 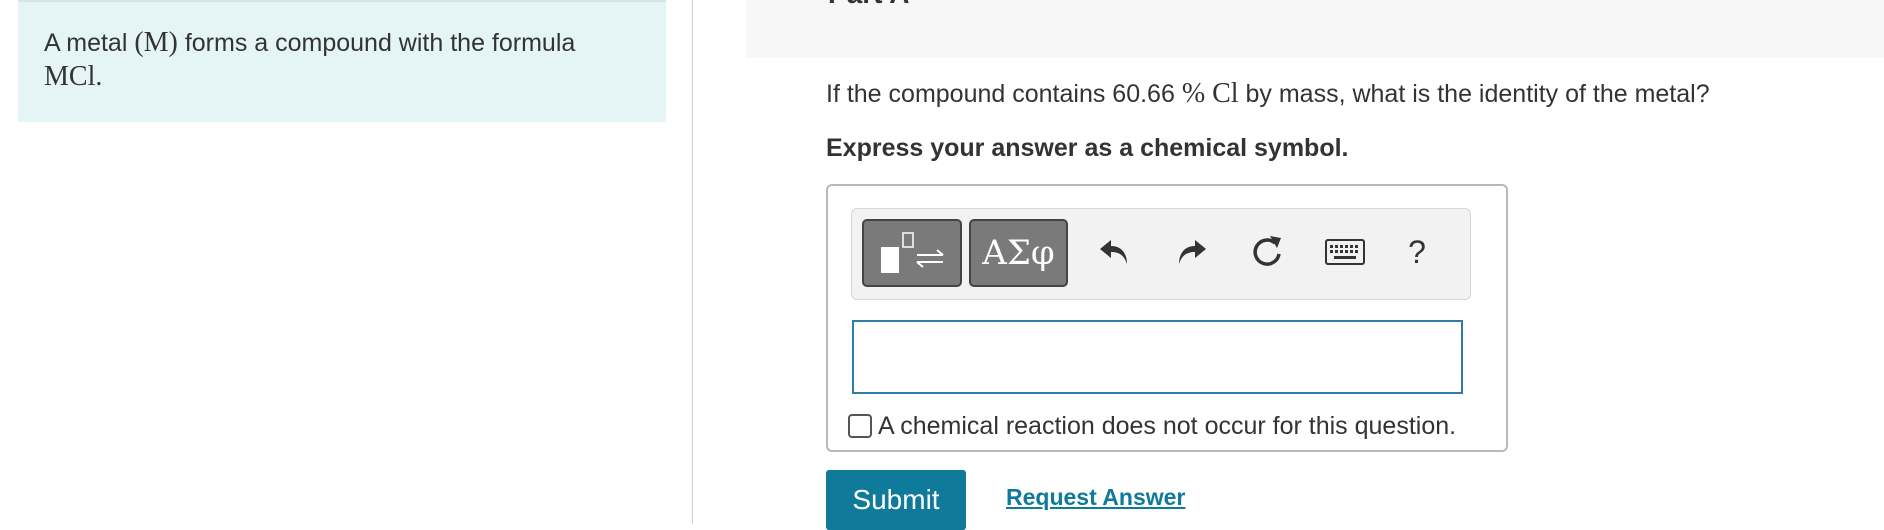 What do you see at coordinates (860, 426) in the screenshot?
I see `no-reaction-checkbox` at bounding box center [860, 426].